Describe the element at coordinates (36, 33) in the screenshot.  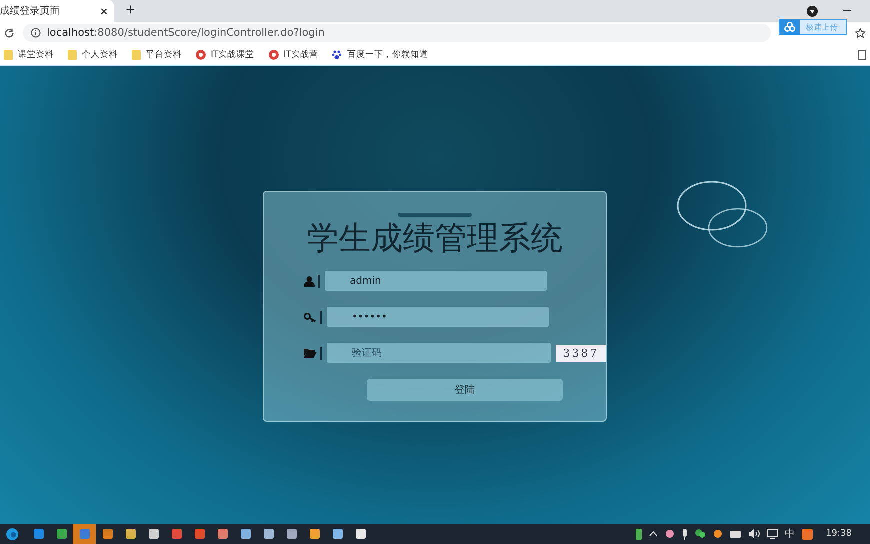
I see `info-icon` at that location.